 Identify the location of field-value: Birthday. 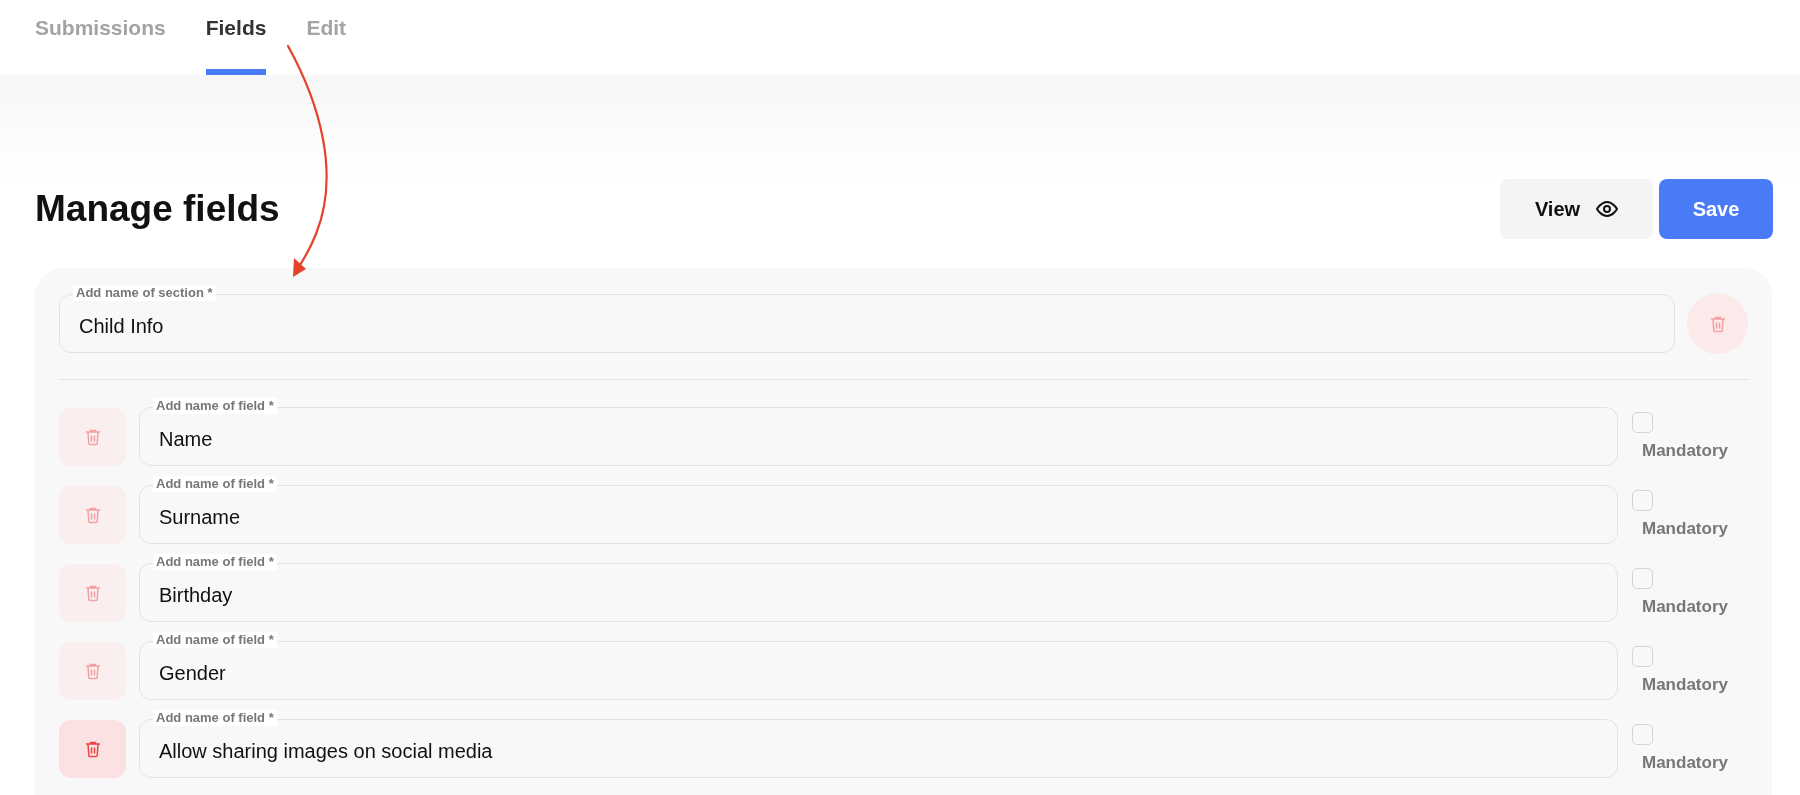
(196, 595).